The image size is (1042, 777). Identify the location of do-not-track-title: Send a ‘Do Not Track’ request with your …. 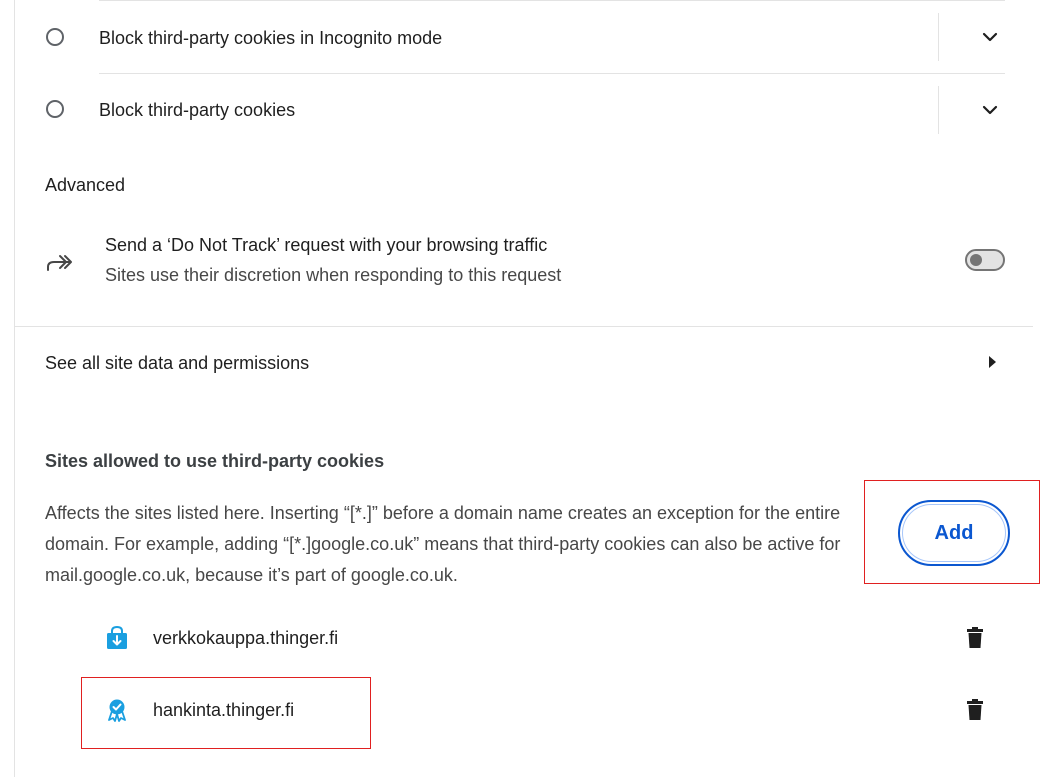
(326, 245).